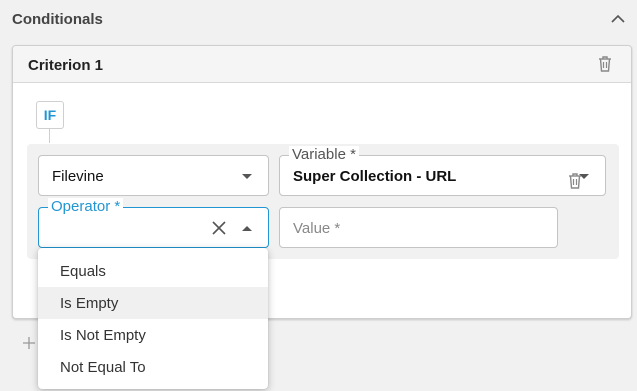  Describe the element at coordinates (418, 227) in the screenshot. I see `value-input: Value *` at that location.